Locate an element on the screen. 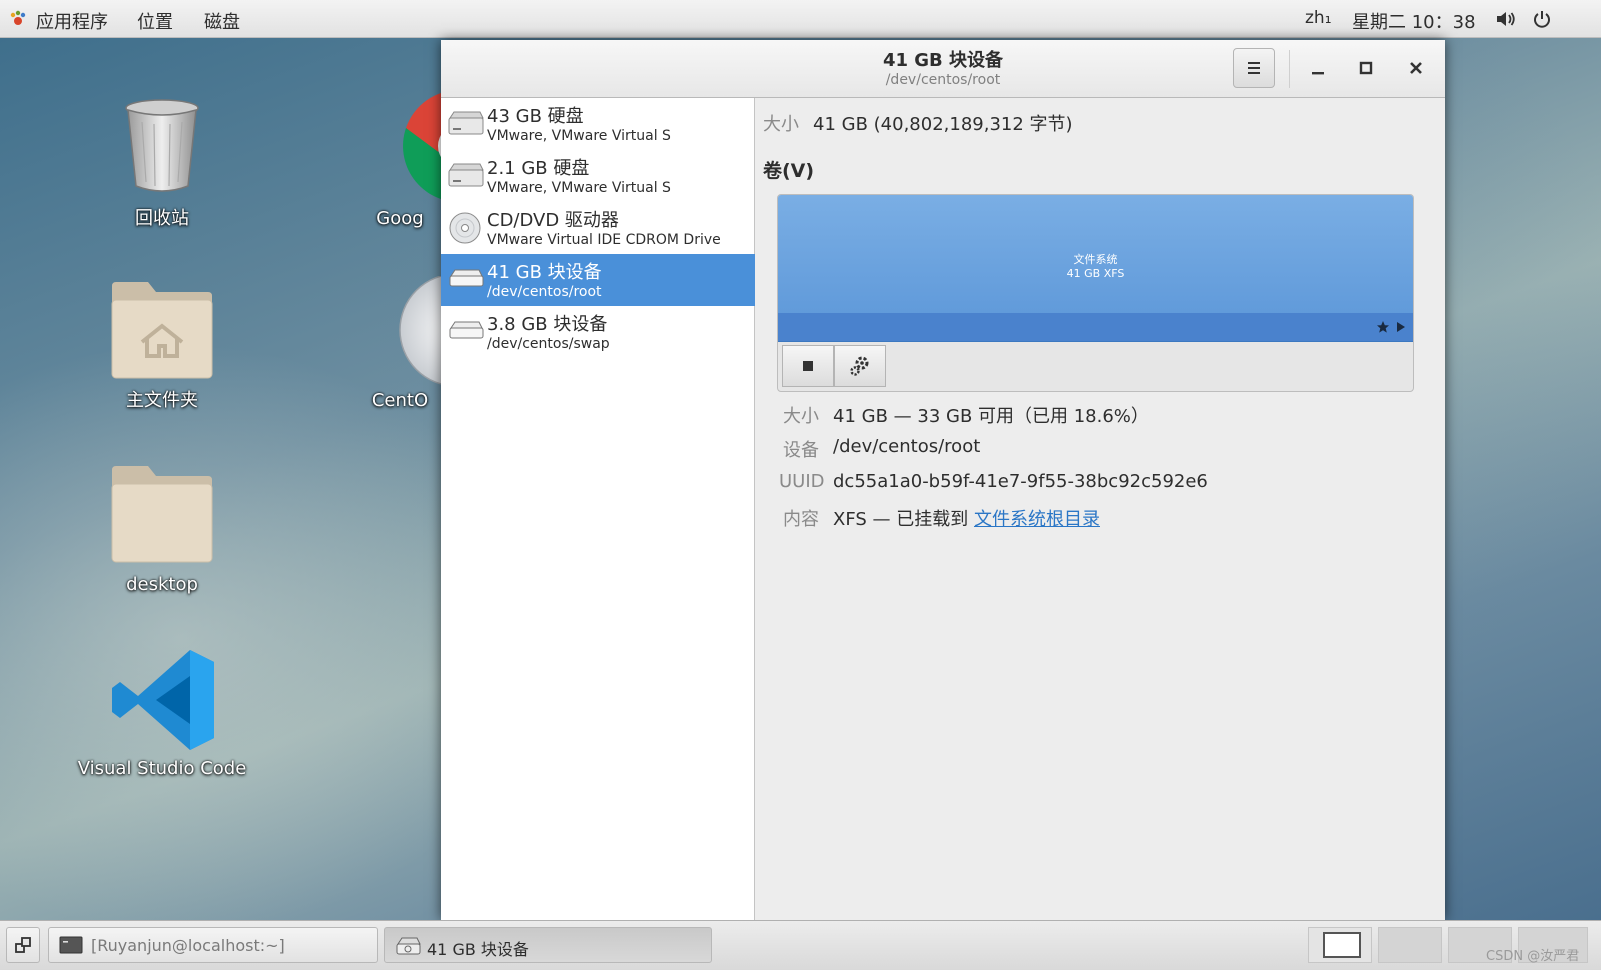 The width and height of the screenshot is (1601, 970). desktop-icon-label: 回收站 is located at coordinates (162, 218).